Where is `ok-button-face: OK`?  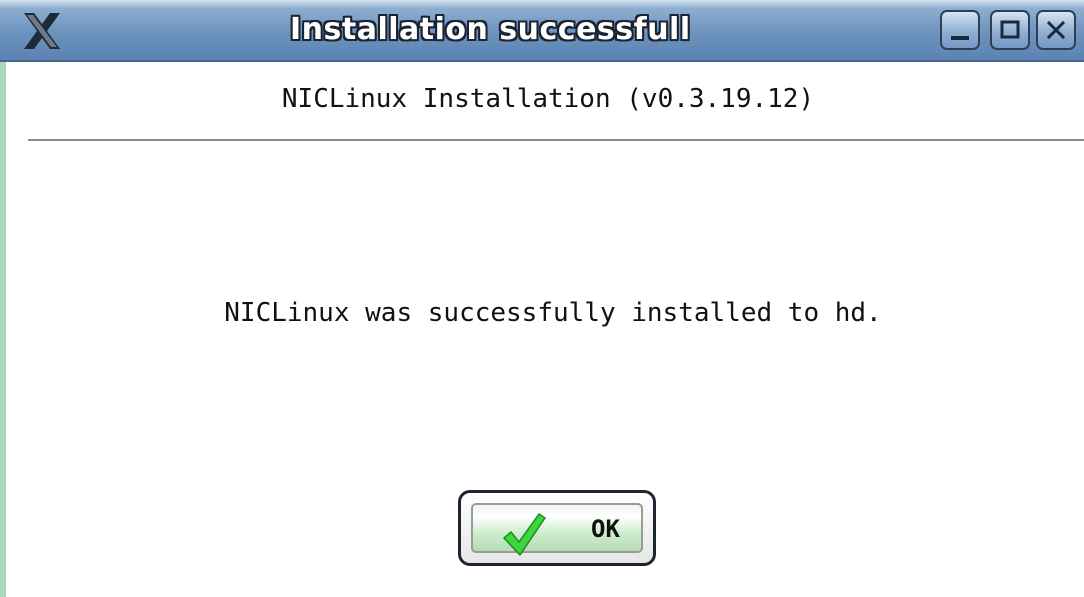 ok-button-face: OK is located at coordinates (557, 529).